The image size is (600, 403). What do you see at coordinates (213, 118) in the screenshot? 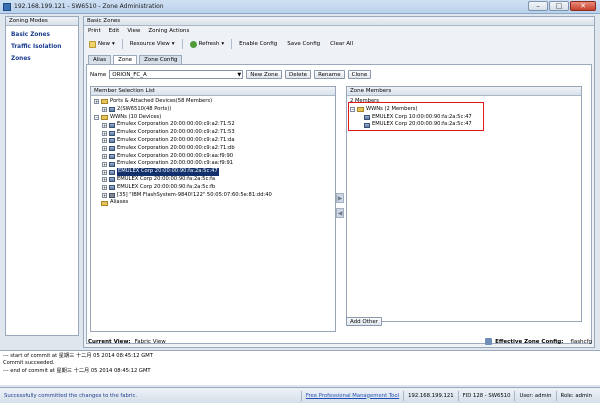
I see `tree-node-wwns: − WWNs (10 Devices)` at bounding box center [213, 118].